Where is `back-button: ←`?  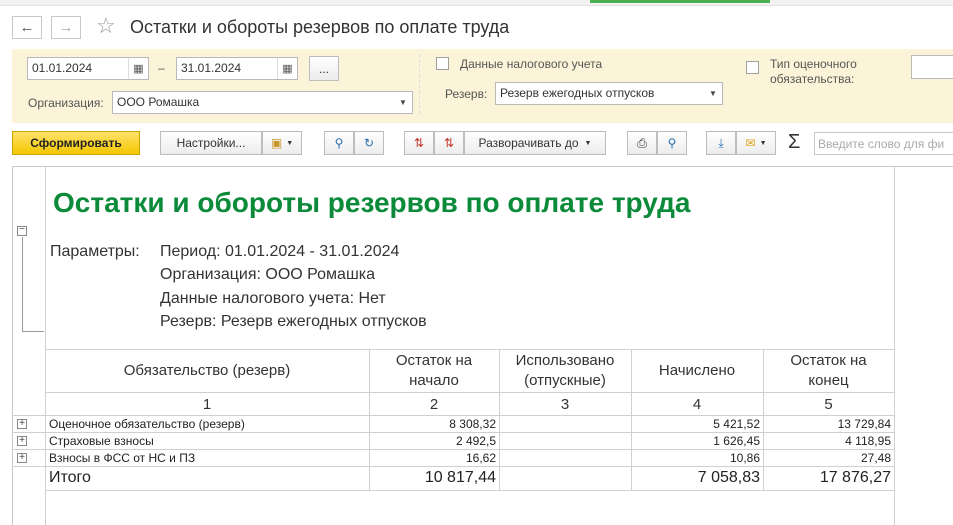 back-button: ← is located at coordinates (27, 27).